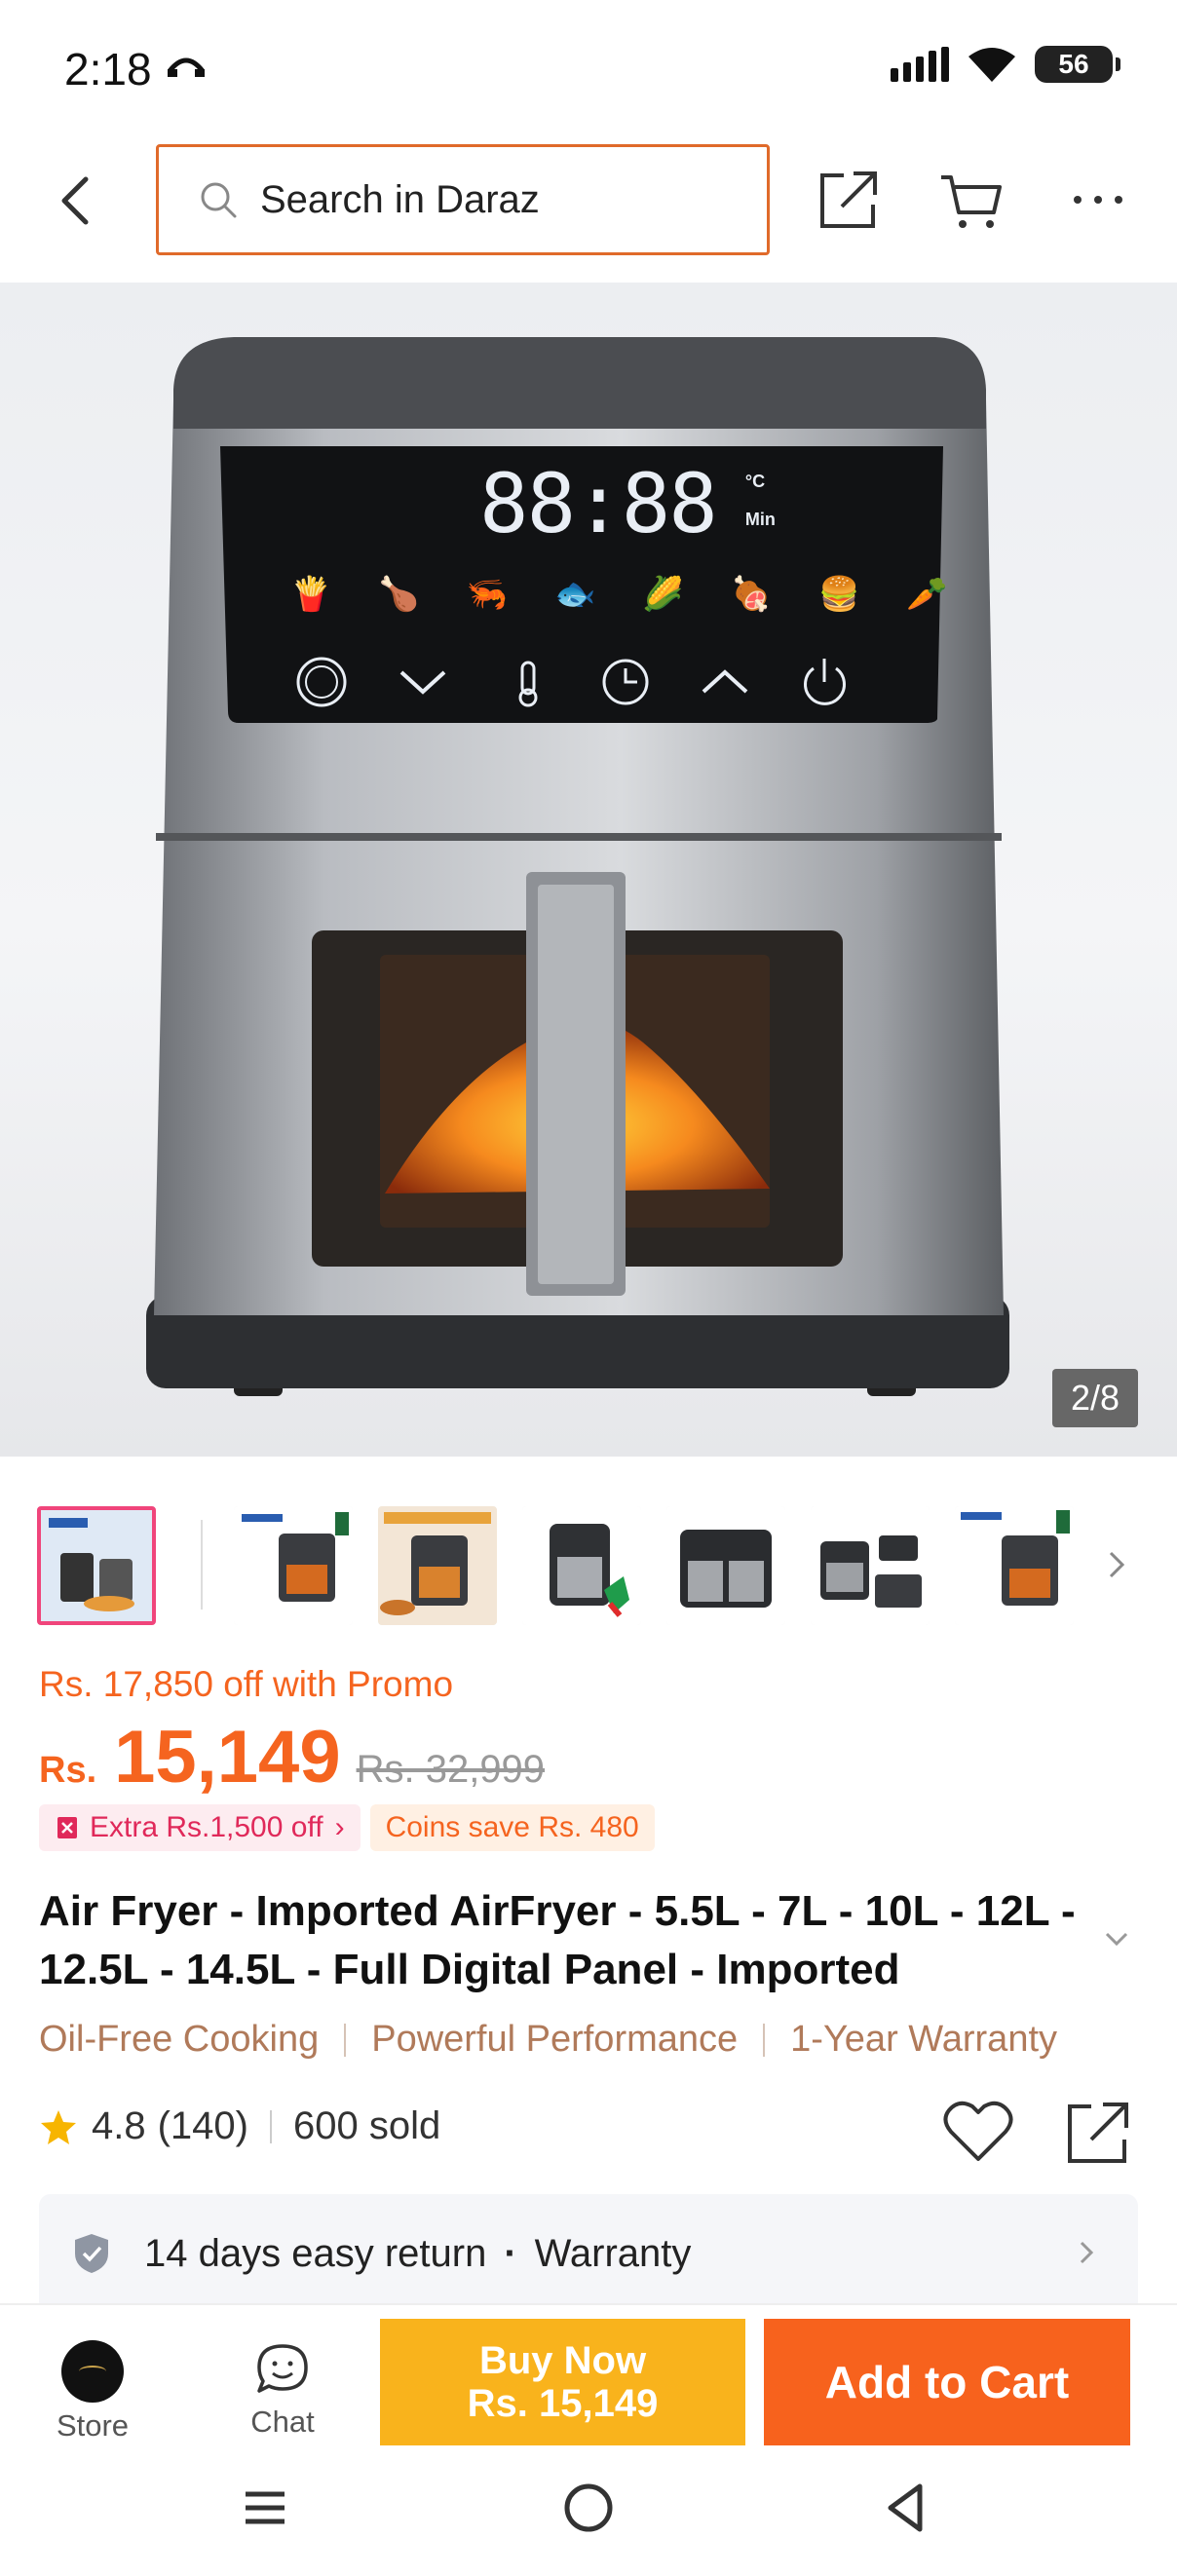  What do you see at coordinates (246, 1684) in the screenshot?
I see `promo-text: Rs. 17,850 off with Promo` at bounding box center [246, 1684].